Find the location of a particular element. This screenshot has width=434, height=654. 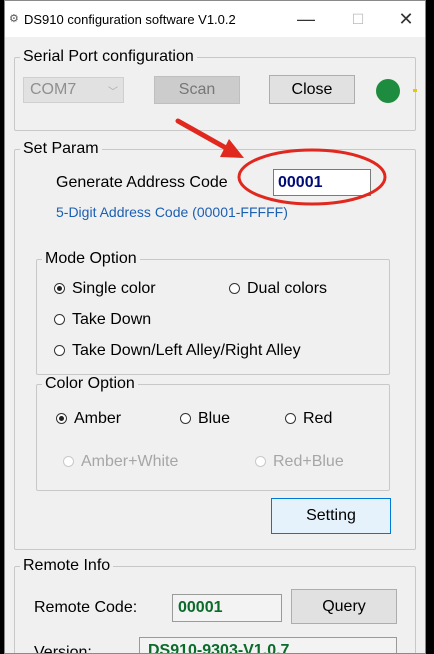

color-option-group: Color Option is located at coordinates (213, 433).